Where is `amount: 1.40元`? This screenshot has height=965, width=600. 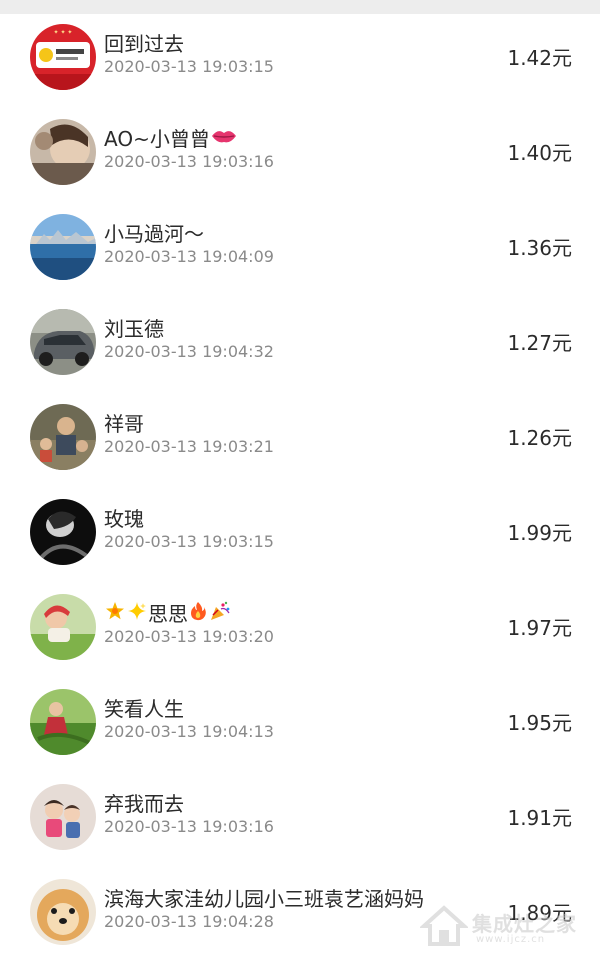
amount: 1.40元 is located at coordinates (539, 153).